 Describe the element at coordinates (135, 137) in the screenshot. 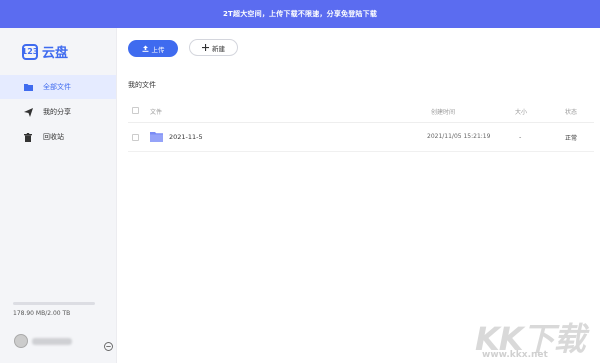

I see `row-checkbox` at that location.